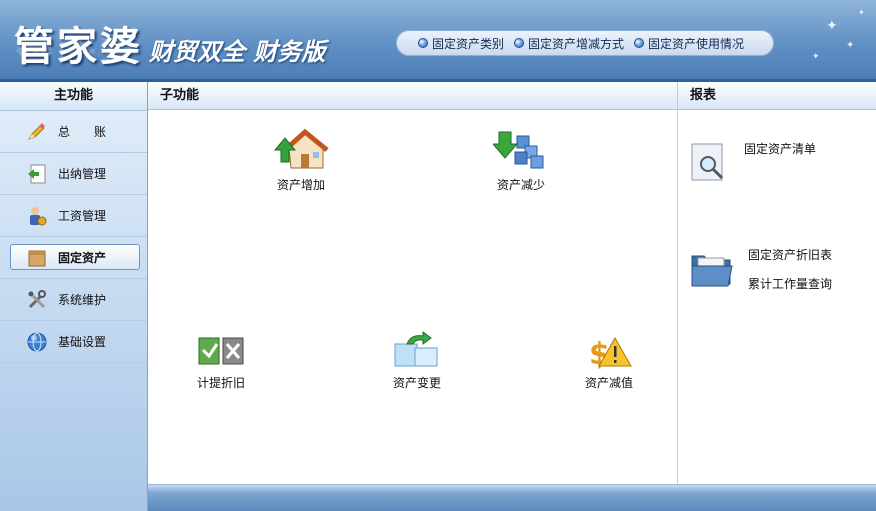 The image size is (876, 511). What do you see at coordinates (753, 162) in the screenshot?
I see `report-group-asset-list: 固定资产清单` at bounding box center [753, 162].